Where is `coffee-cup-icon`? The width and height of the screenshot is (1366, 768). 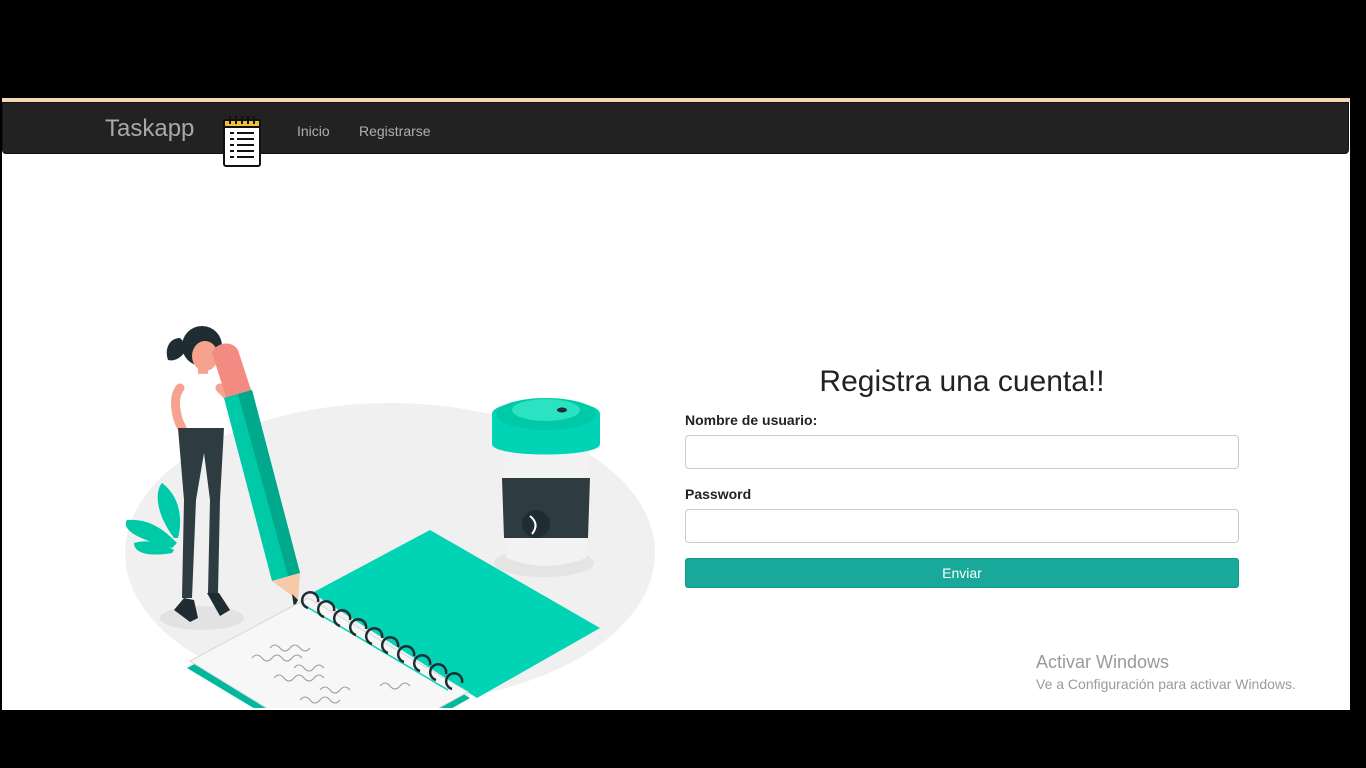
coffee-cup-icon is located at coordinates (546, 487).